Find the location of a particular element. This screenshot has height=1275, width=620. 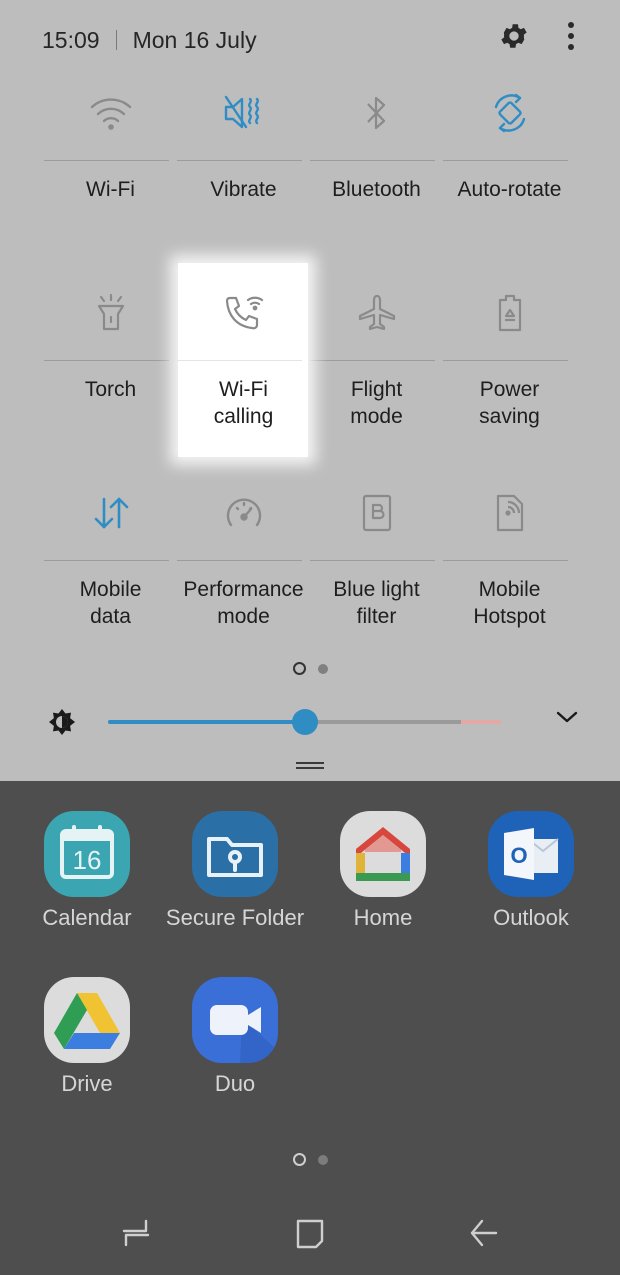

brightness-fill is located at coordinates (206, 722).